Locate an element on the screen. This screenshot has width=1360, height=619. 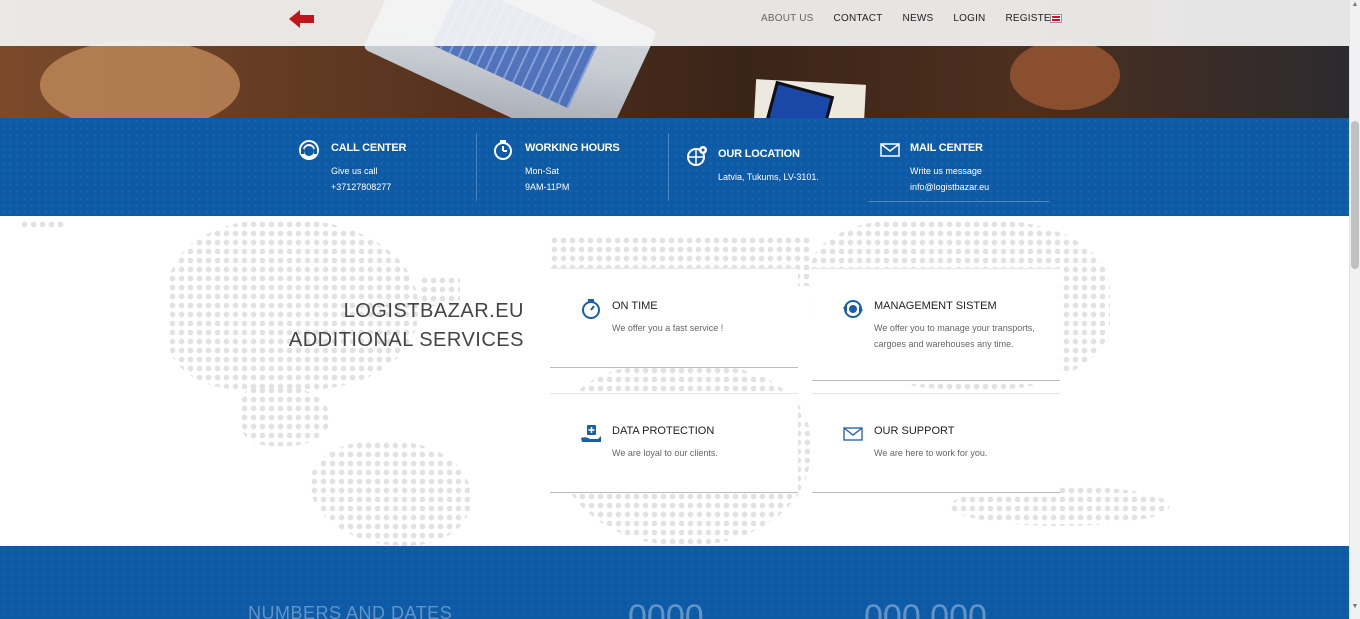
location-address: Latvia, Tukums, LV-3101. is located at coordinates (768, 177).